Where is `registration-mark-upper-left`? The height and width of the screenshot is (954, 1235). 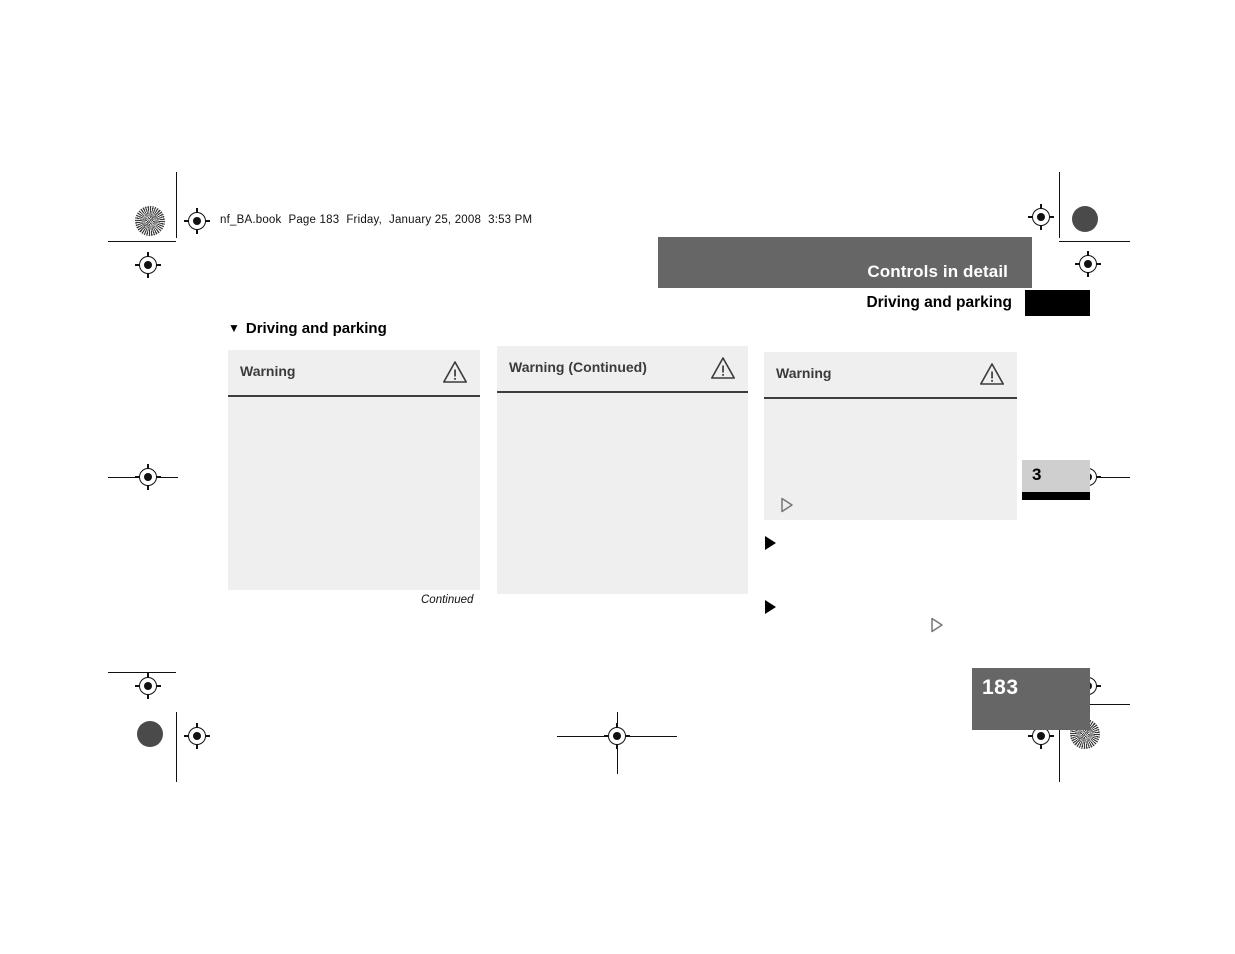 registration-mark-upper-left is located at coordinates (148, 265).